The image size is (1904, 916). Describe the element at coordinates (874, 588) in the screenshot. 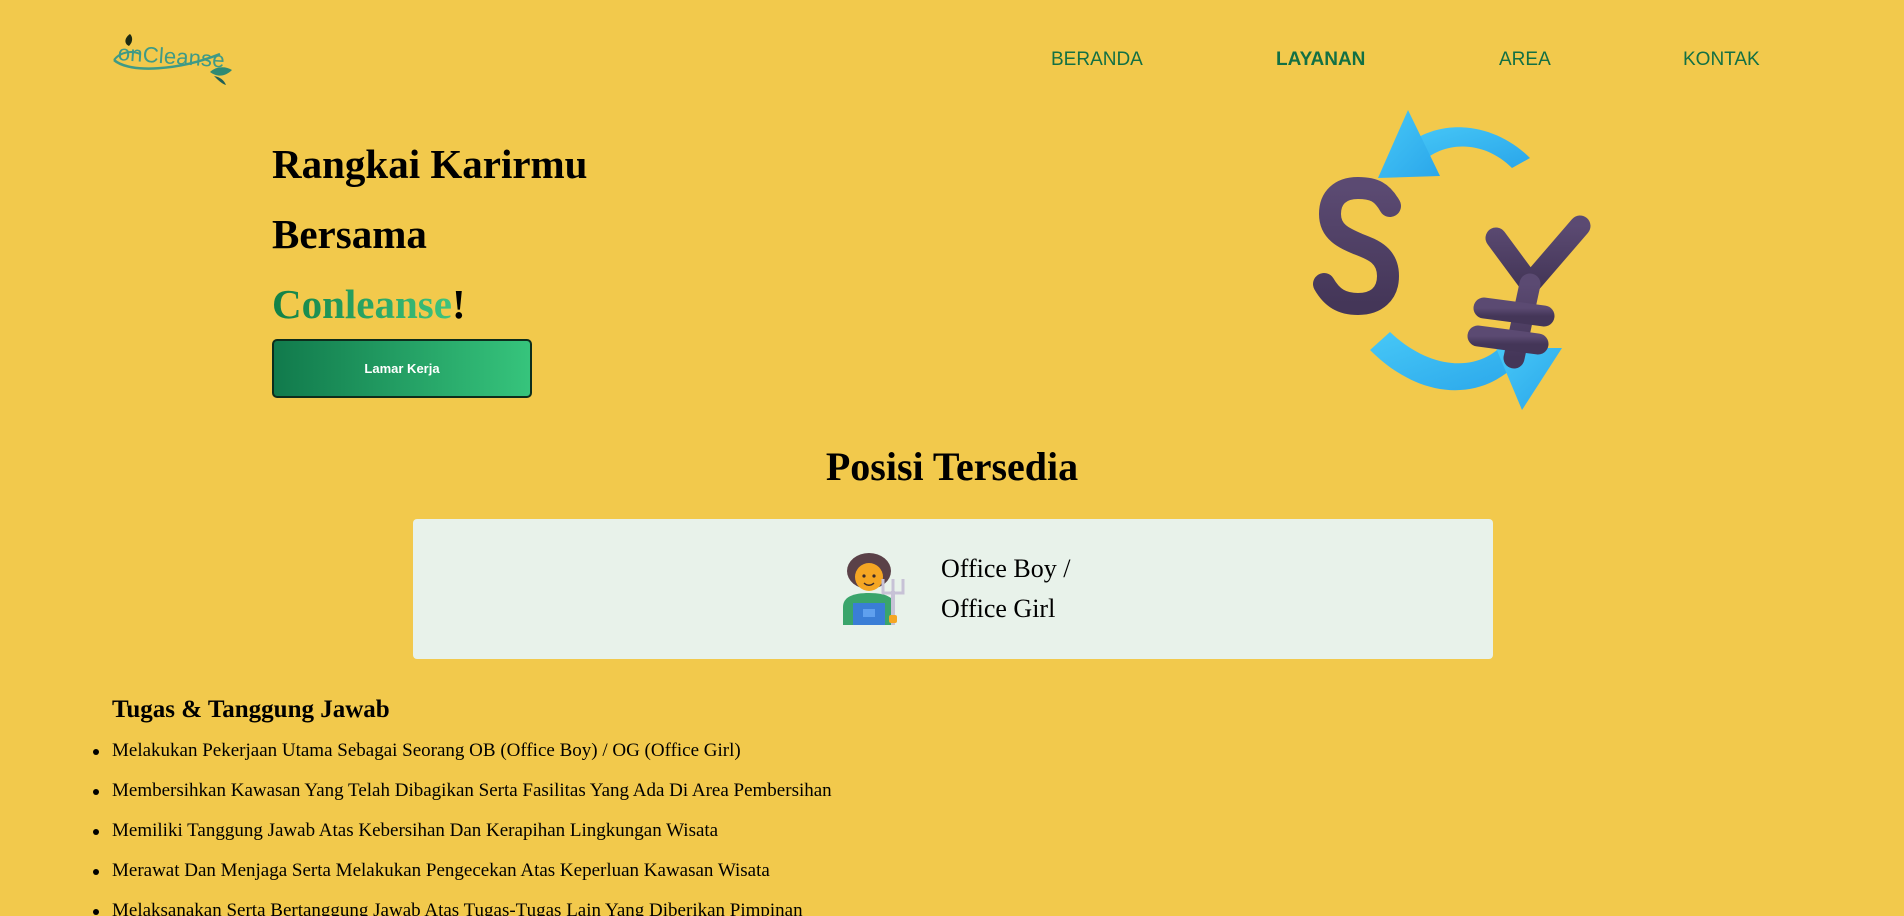

I see `farmer-worker-icon` at that location.